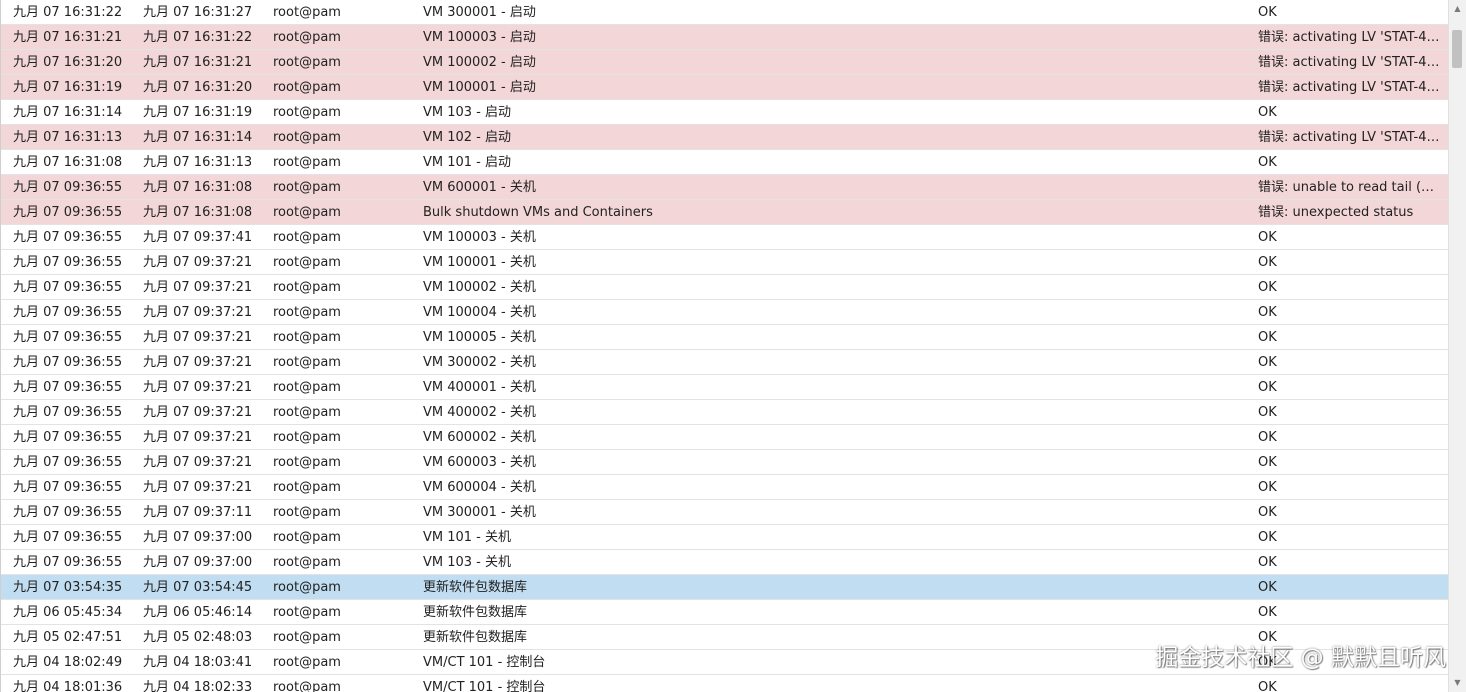  What do you see at coordinates (198, 37) in the screenshot?
I see `task-end-time: 九月 07 16:31:22` at bounding box center [198, 37].